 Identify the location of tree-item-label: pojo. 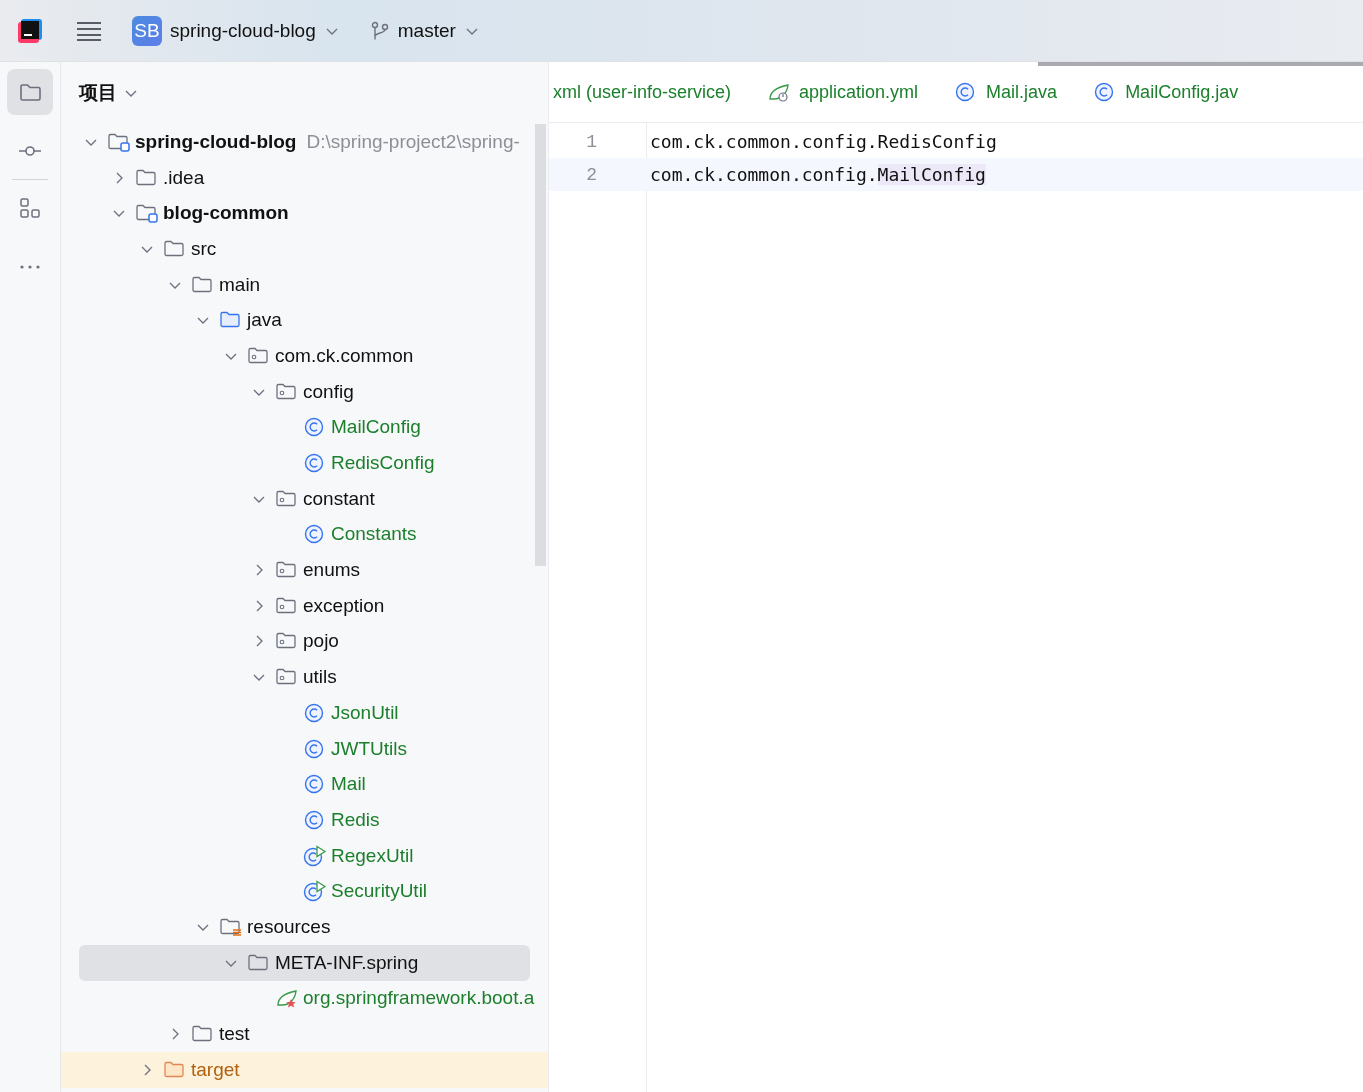
(321, 641).